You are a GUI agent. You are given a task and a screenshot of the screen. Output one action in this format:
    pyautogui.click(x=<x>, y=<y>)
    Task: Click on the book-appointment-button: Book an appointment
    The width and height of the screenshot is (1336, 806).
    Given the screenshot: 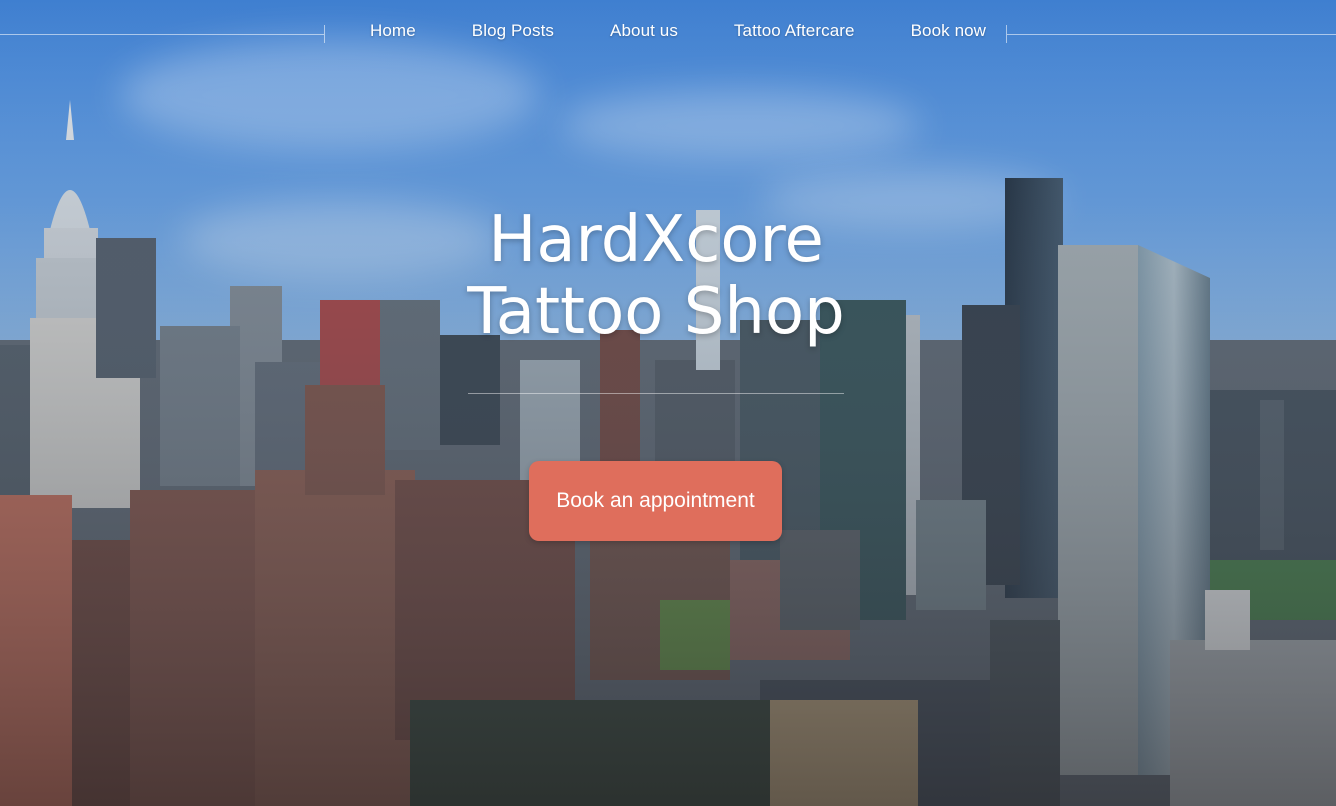 What is the action you would take?
    pyautogui.click(x=655, y=501)
    